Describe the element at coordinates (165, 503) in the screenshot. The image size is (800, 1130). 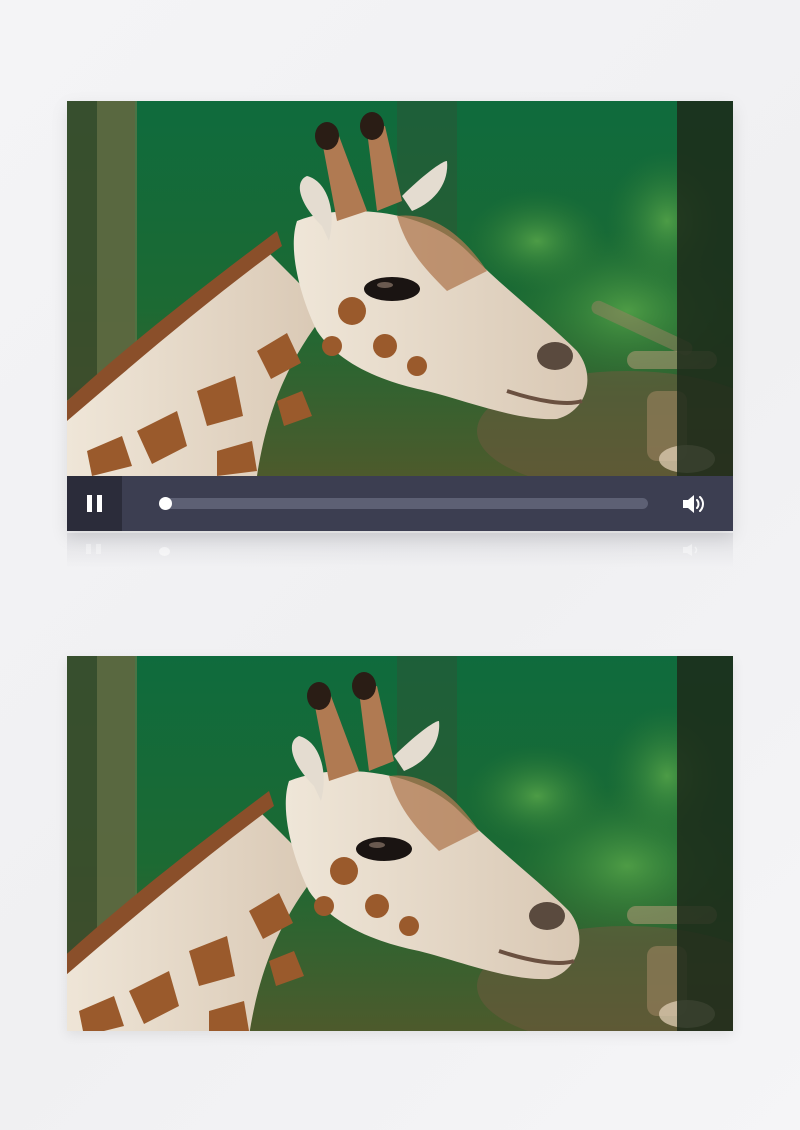
I see `progress-knob` at that location.